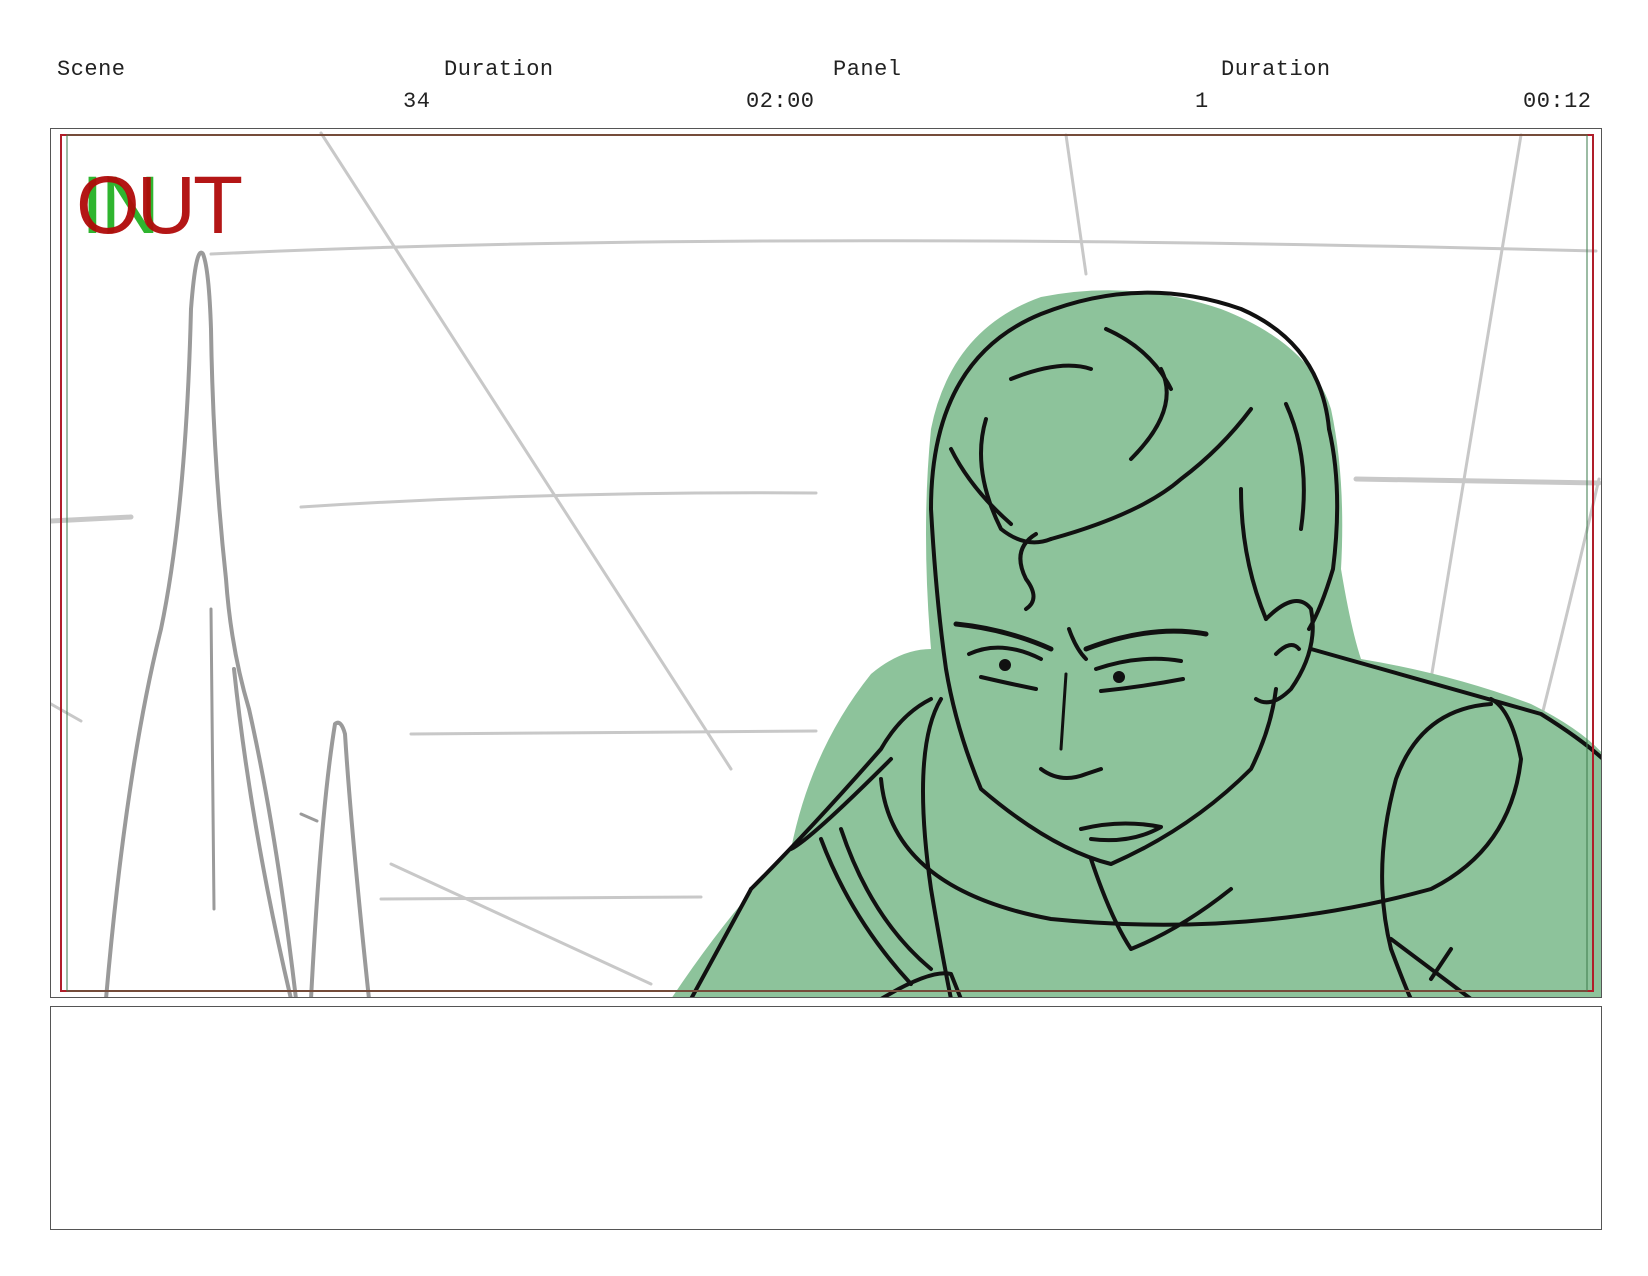  I want to click on scene-label: Scene, so click(91, 69).